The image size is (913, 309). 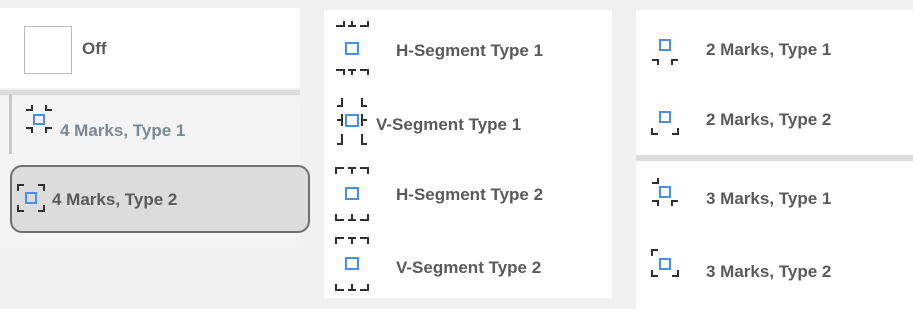 I want to click on h-segment-type1-icon, so click(x=352, y=48).